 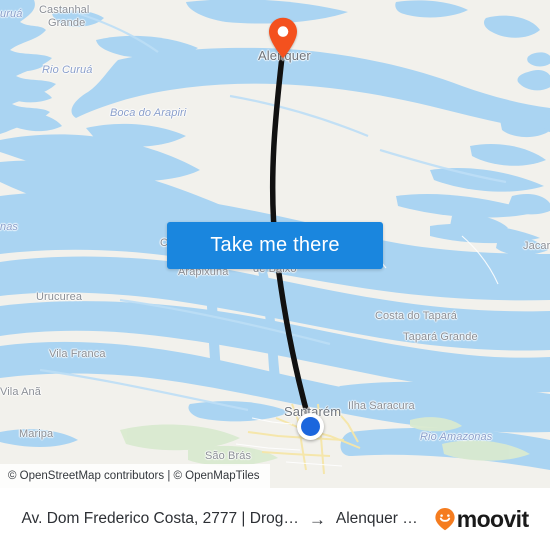 I want to click on destination-pin-icon, so click(x=283, y=38).